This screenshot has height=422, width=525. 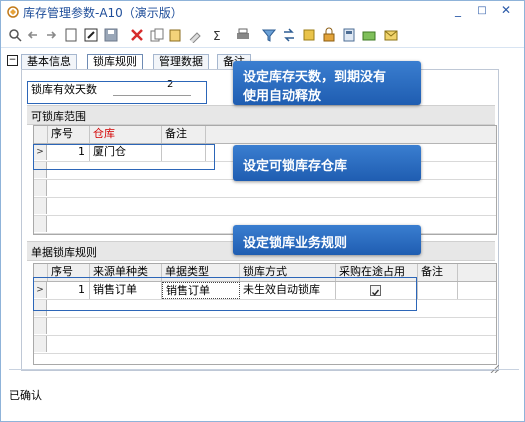 I want to click on copy-icon, so click(x=157, y=35).